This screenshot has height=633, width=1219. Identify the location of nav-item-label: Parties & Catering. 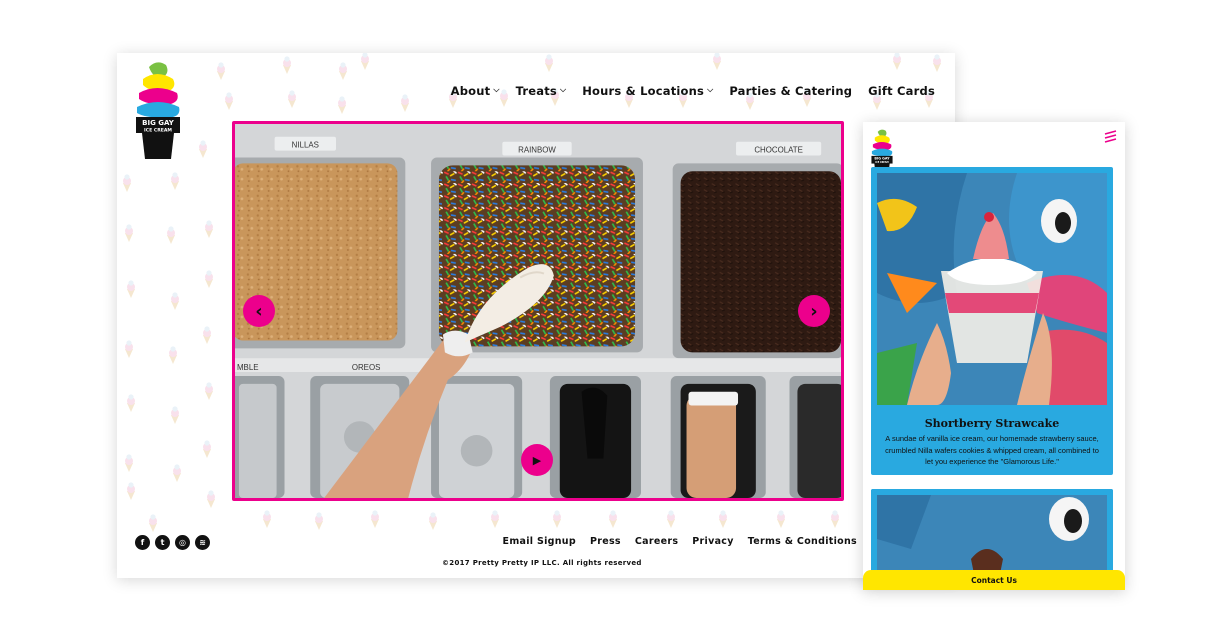
(791, 91).